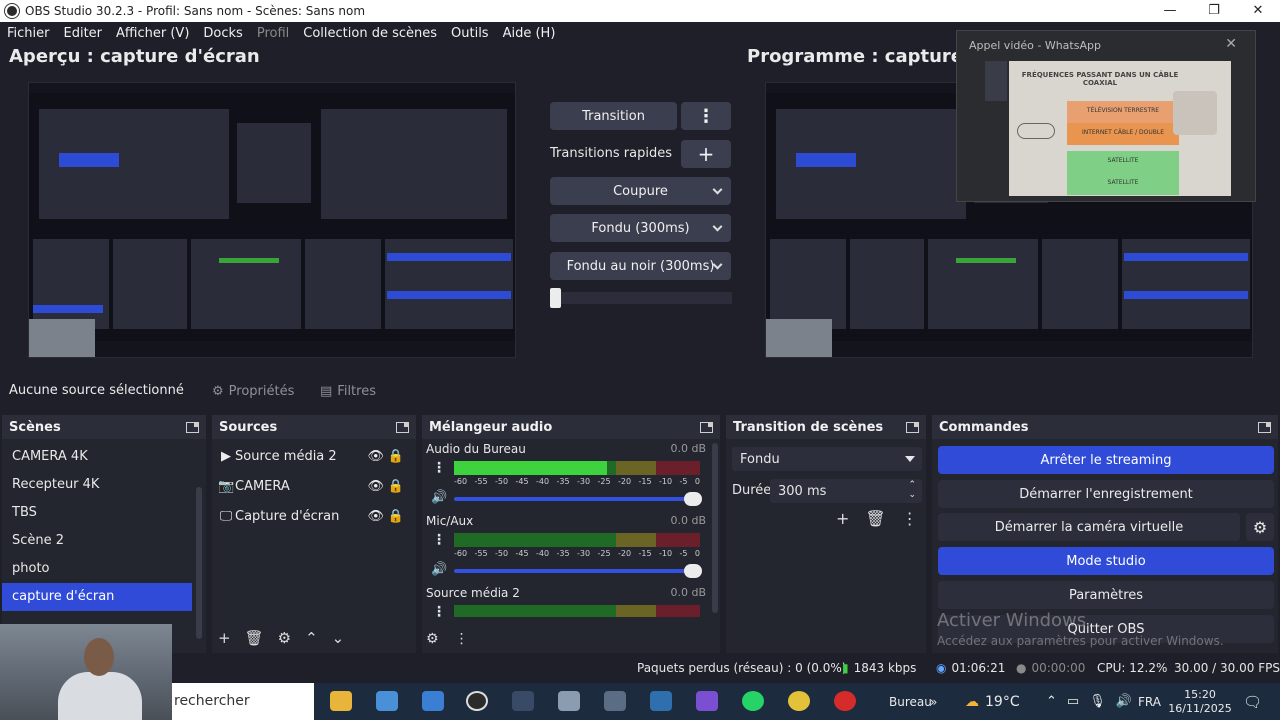  Describe the element at coordinates (846, 491) in the screenshot. I see `duration-input: 300 ms ⌃ ⌄` at that location.